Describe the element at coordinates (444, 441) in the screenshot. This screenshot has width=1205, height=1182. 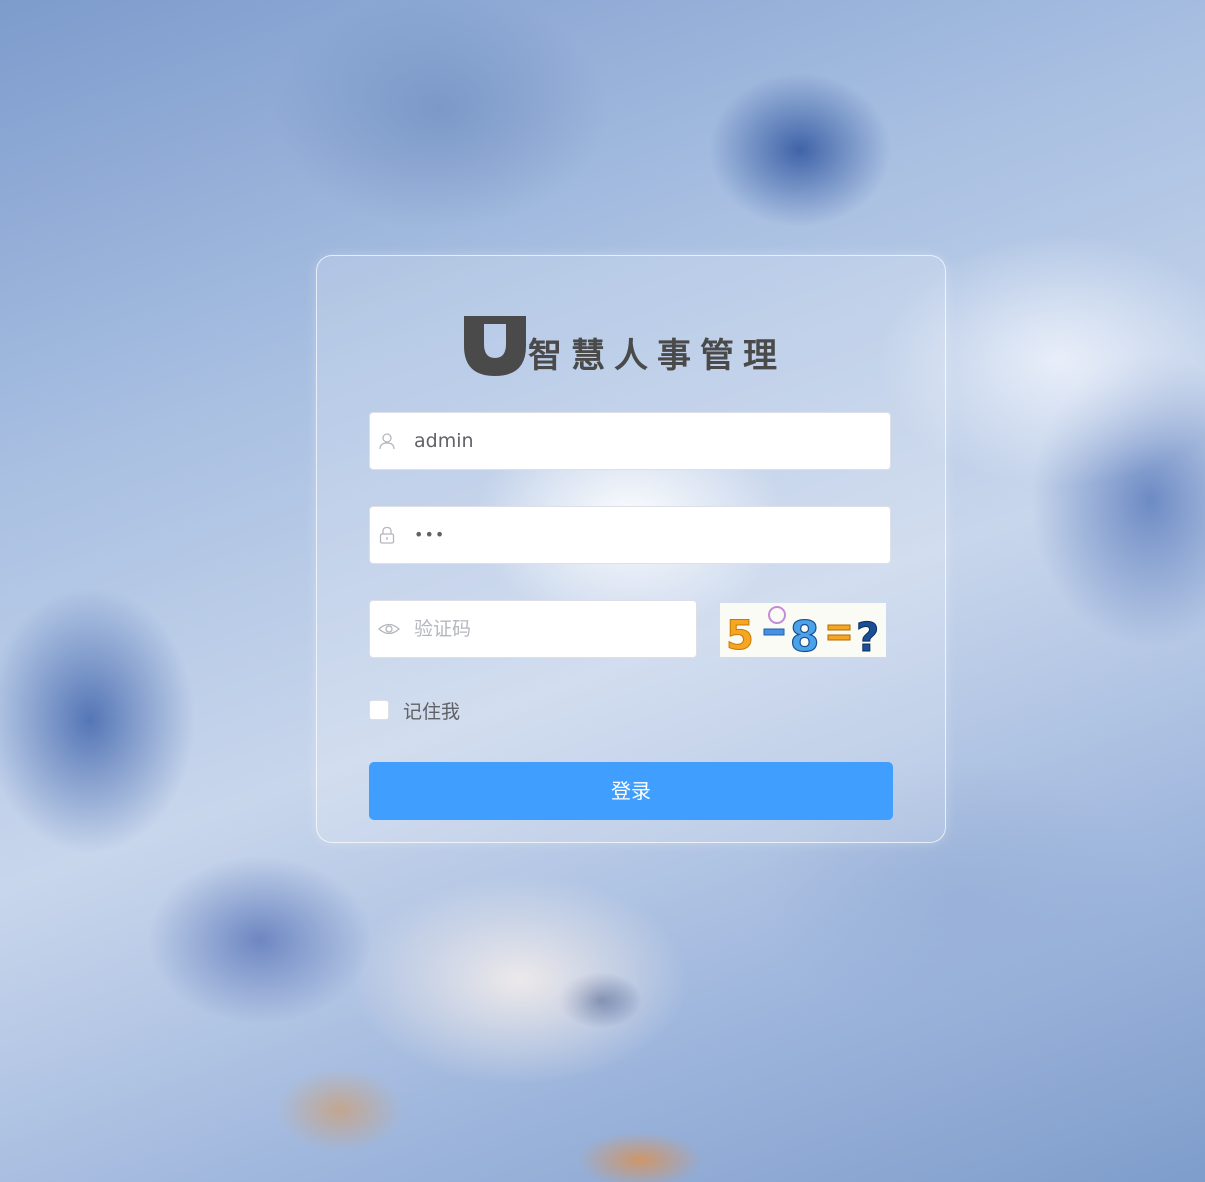
I see `username-value: admin` at that location.